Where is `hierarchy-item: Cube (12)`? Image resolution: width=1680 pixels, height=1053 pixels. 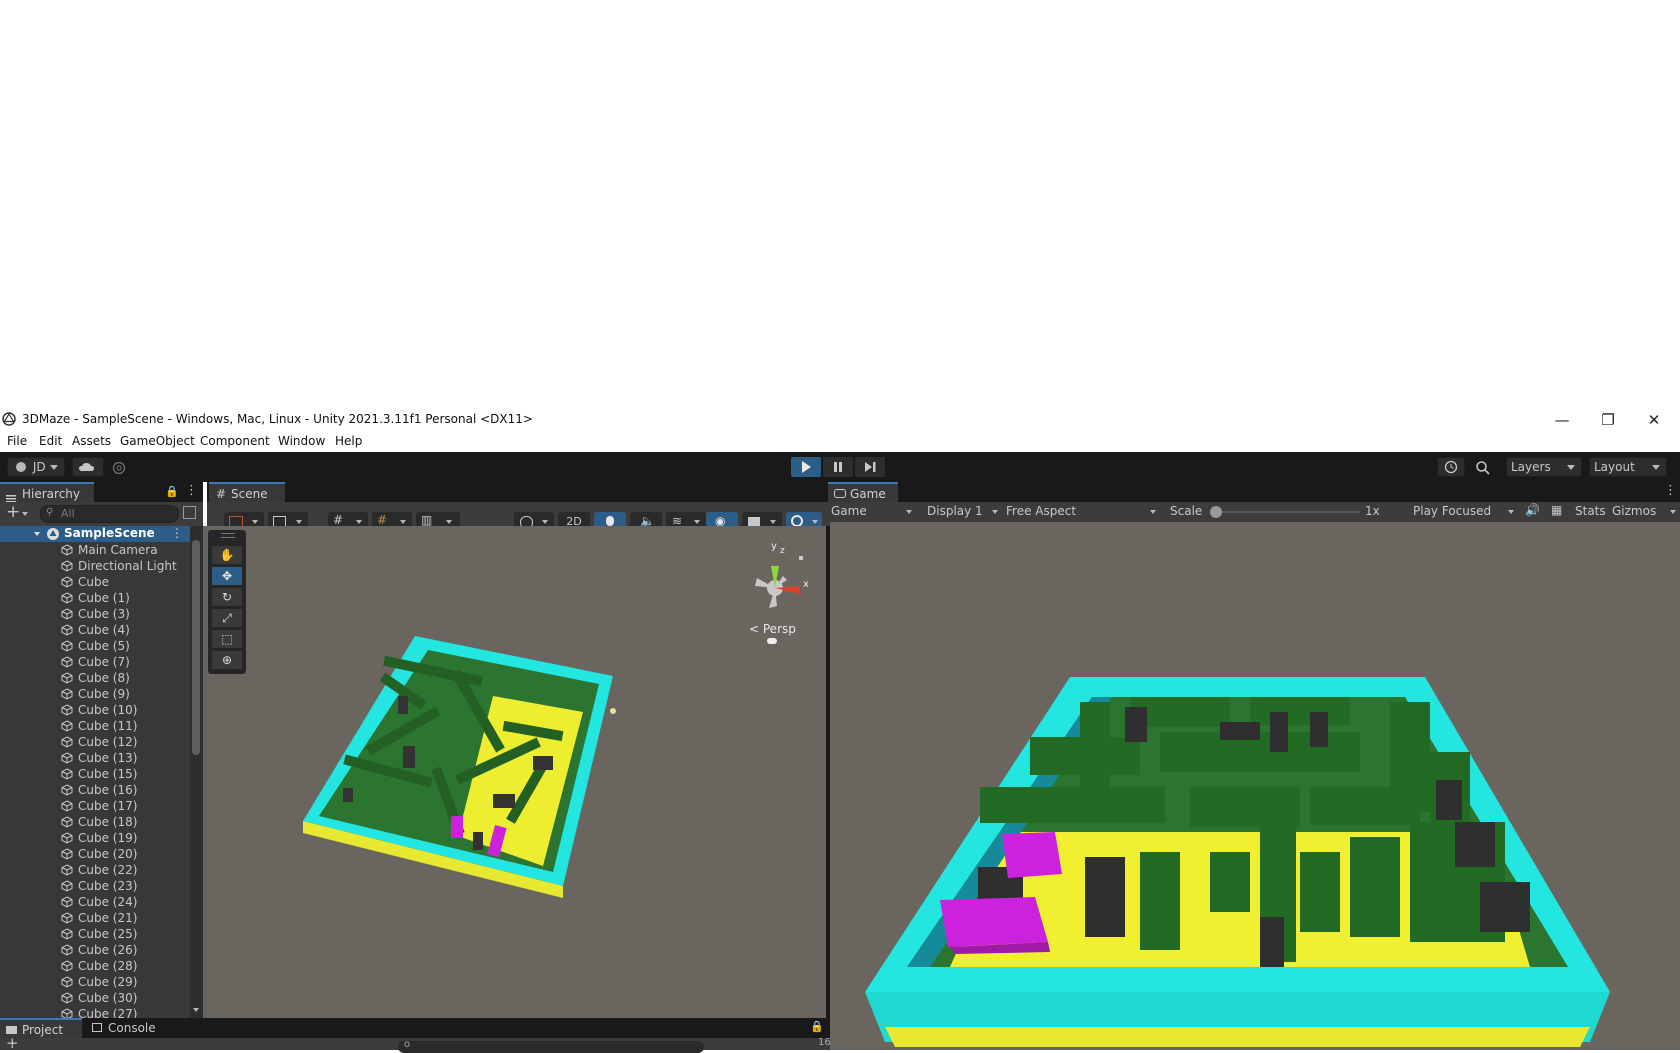 hierarchy-item: Cube (12) is located at coordinates (95, 742).